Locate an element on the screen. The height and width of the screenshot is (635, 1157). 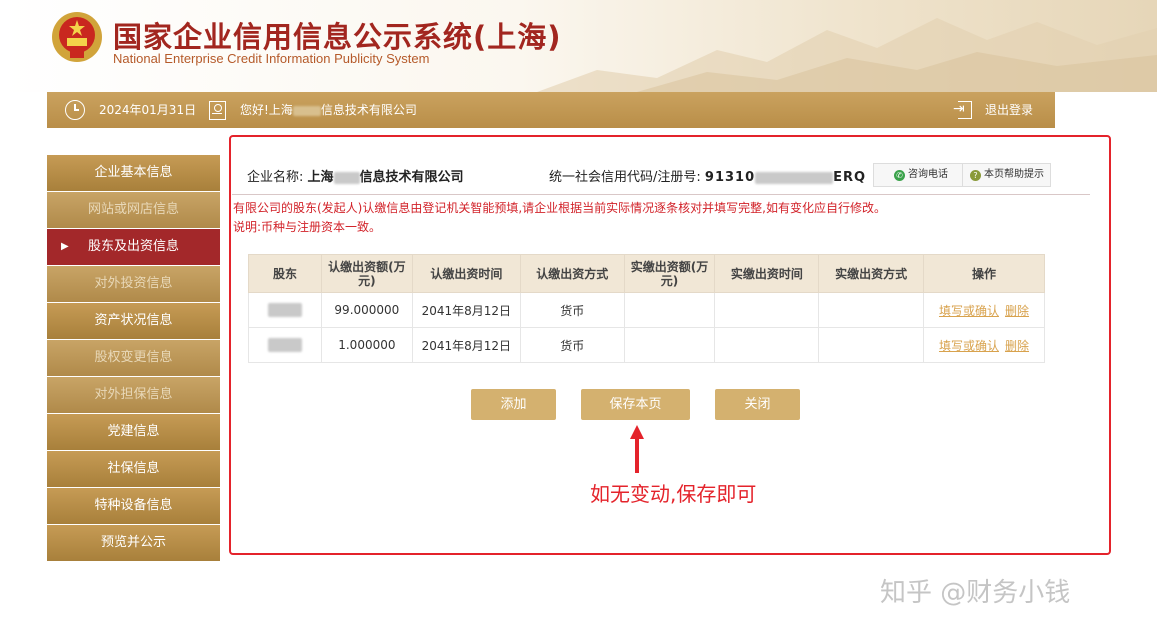
site-title: 国家企业信用信息公示系统(上海) is located at coordinates (337, 37).